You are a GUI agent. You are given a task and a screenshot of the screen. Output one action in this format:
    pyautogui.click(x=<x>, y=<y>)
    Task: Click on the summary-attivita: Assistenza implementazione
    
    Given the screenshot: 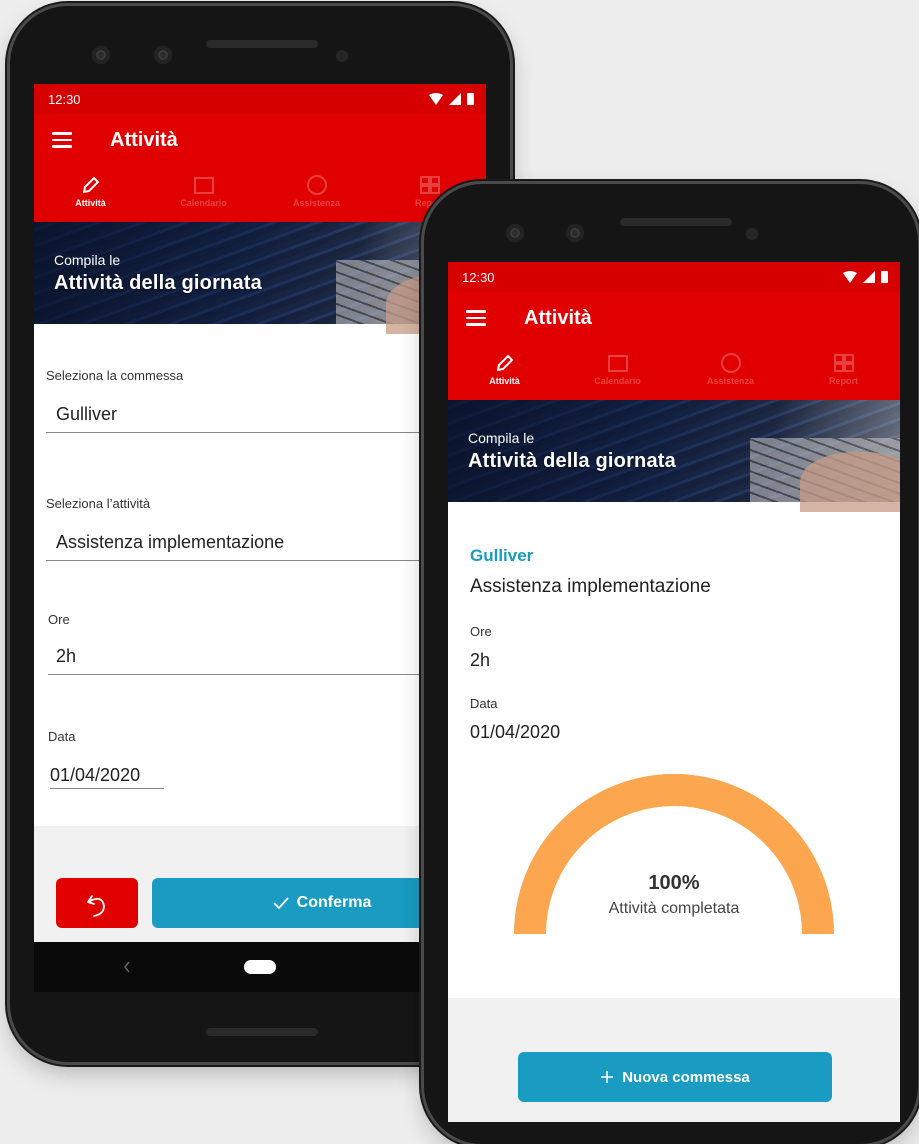 What is the action you would take?
    pyautogui.click(x=590, y=586)
    